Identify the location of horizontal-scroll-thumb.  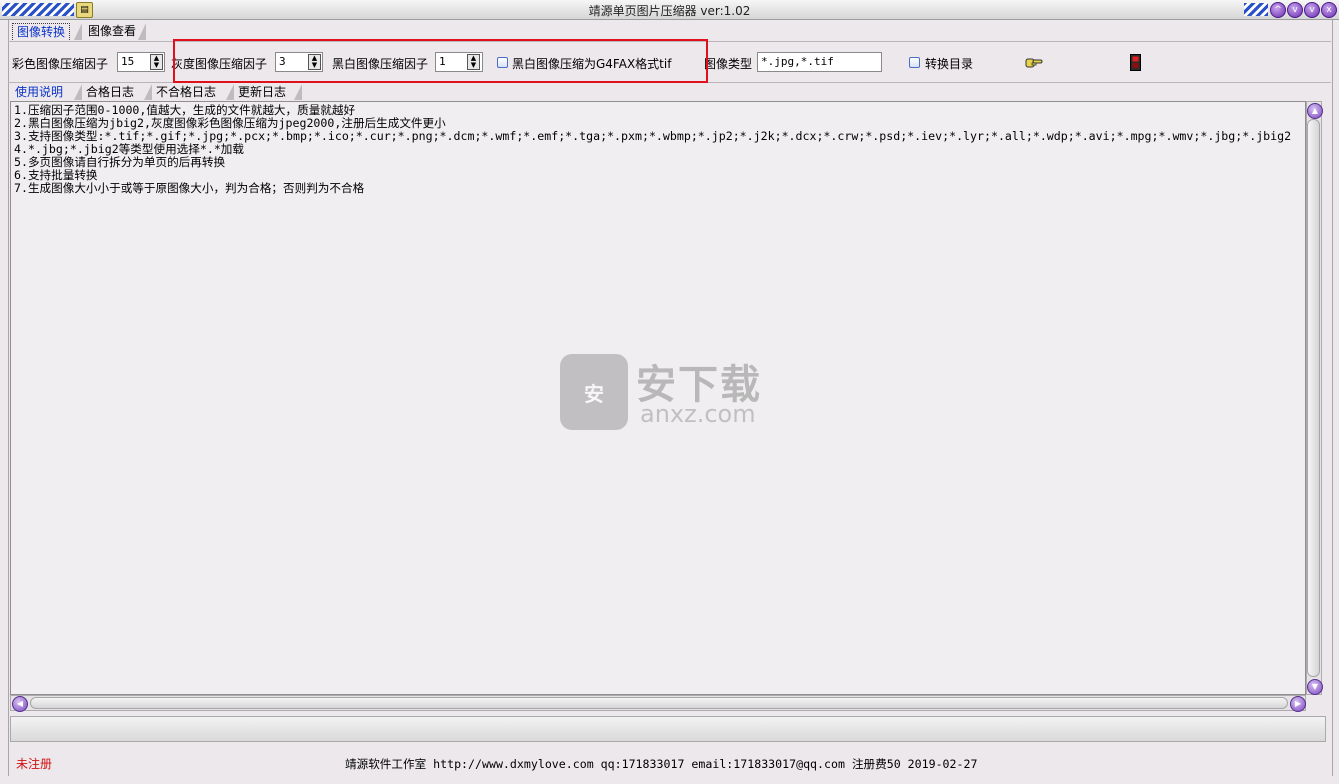
(659, 703).